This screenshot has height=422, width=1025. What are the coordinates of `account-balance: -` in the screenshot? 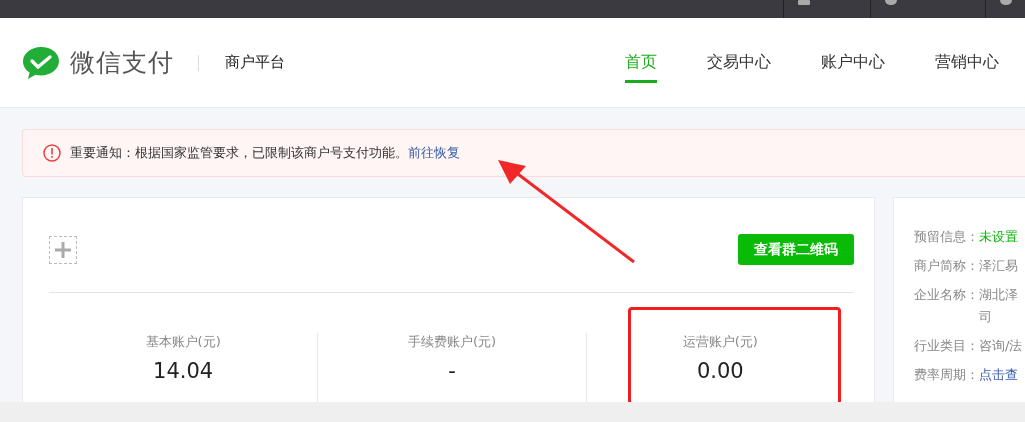 It's located at (452, 371).